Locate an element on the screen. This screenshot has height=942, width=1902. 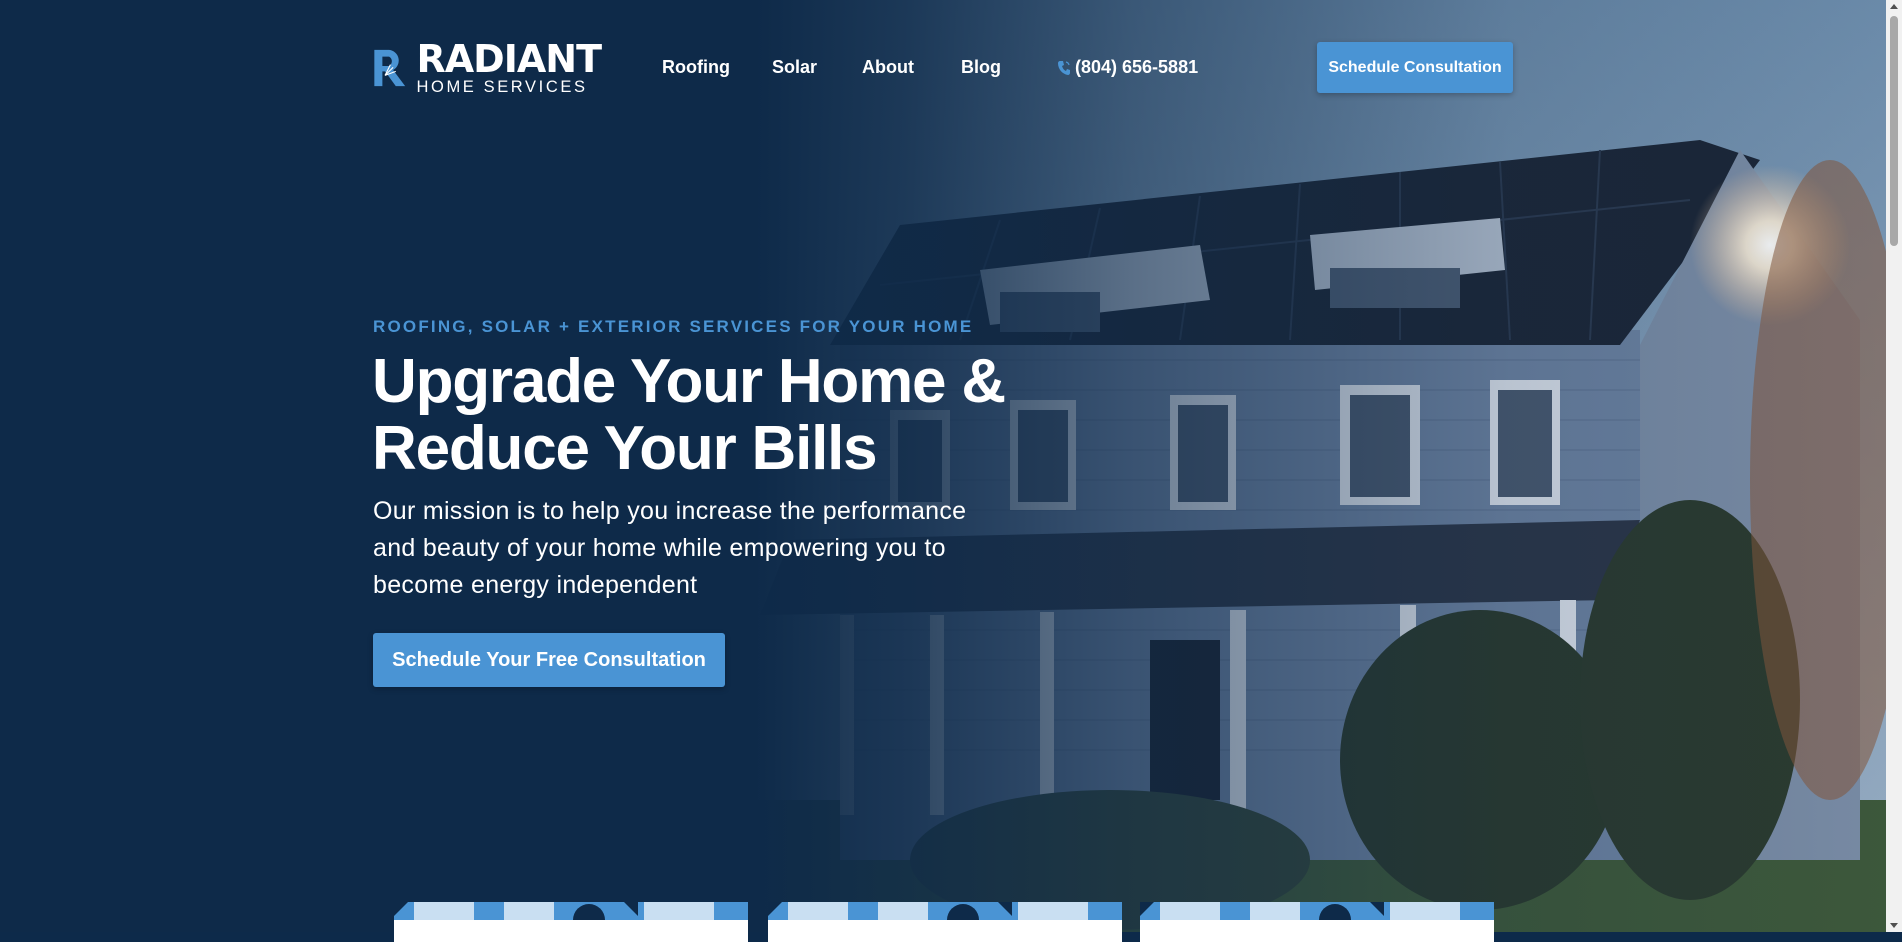
nav-roofing: Roofing is located at coordinates (696, 67).